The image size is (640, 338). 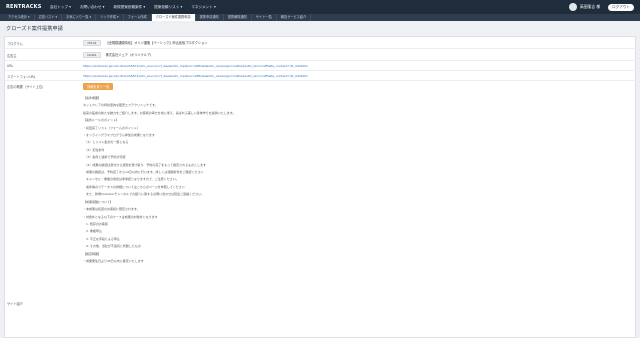 What do you see at coordinates (129, 55) in the screenshot?
I see `advertiser-name: 株式会社ジェア（オリジナルア）` at bounding box center [129, 55].